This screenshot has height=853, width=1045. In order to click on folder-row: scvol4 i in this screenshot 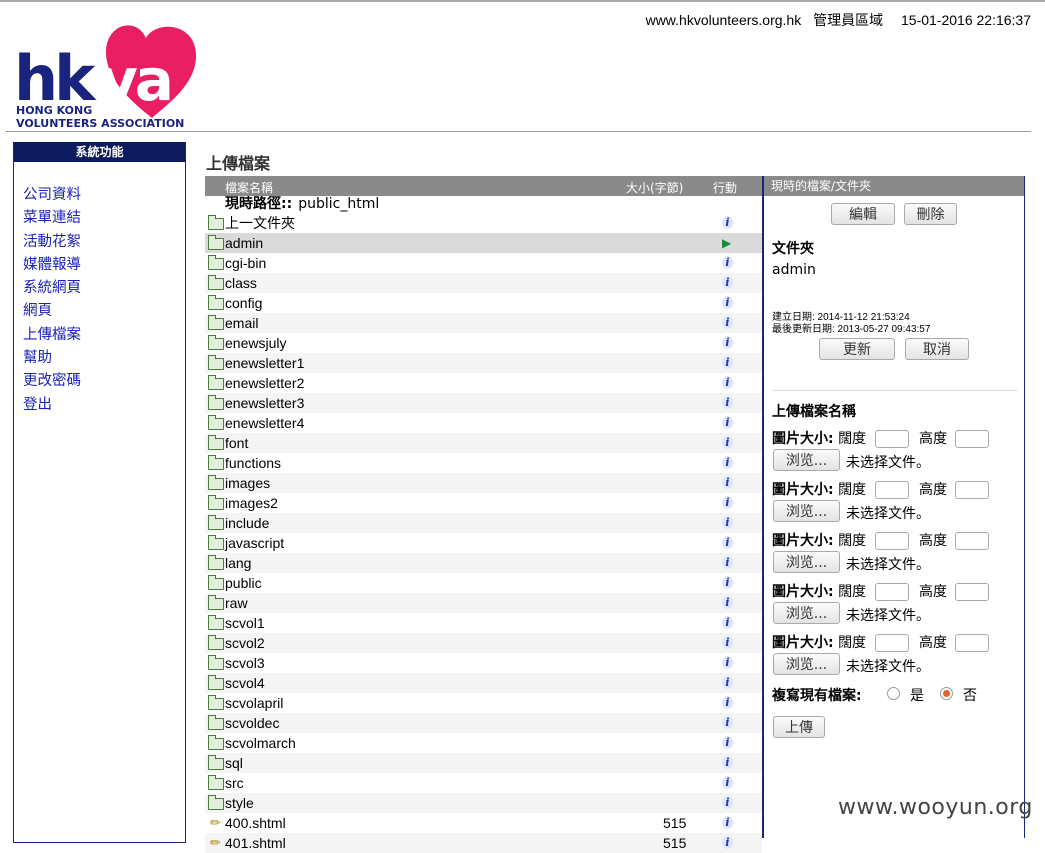, I will do `click(483, 683)`.